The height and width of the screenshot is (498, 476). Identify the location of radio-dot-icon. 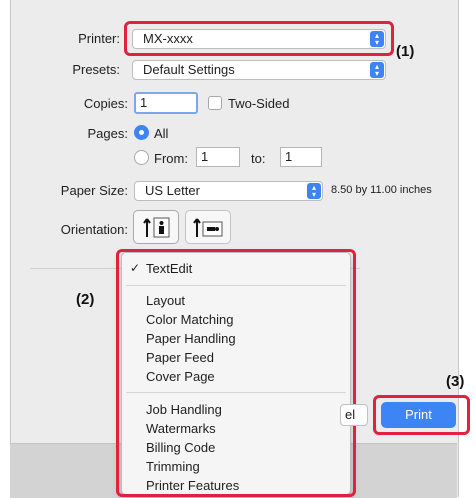
(141, 132).